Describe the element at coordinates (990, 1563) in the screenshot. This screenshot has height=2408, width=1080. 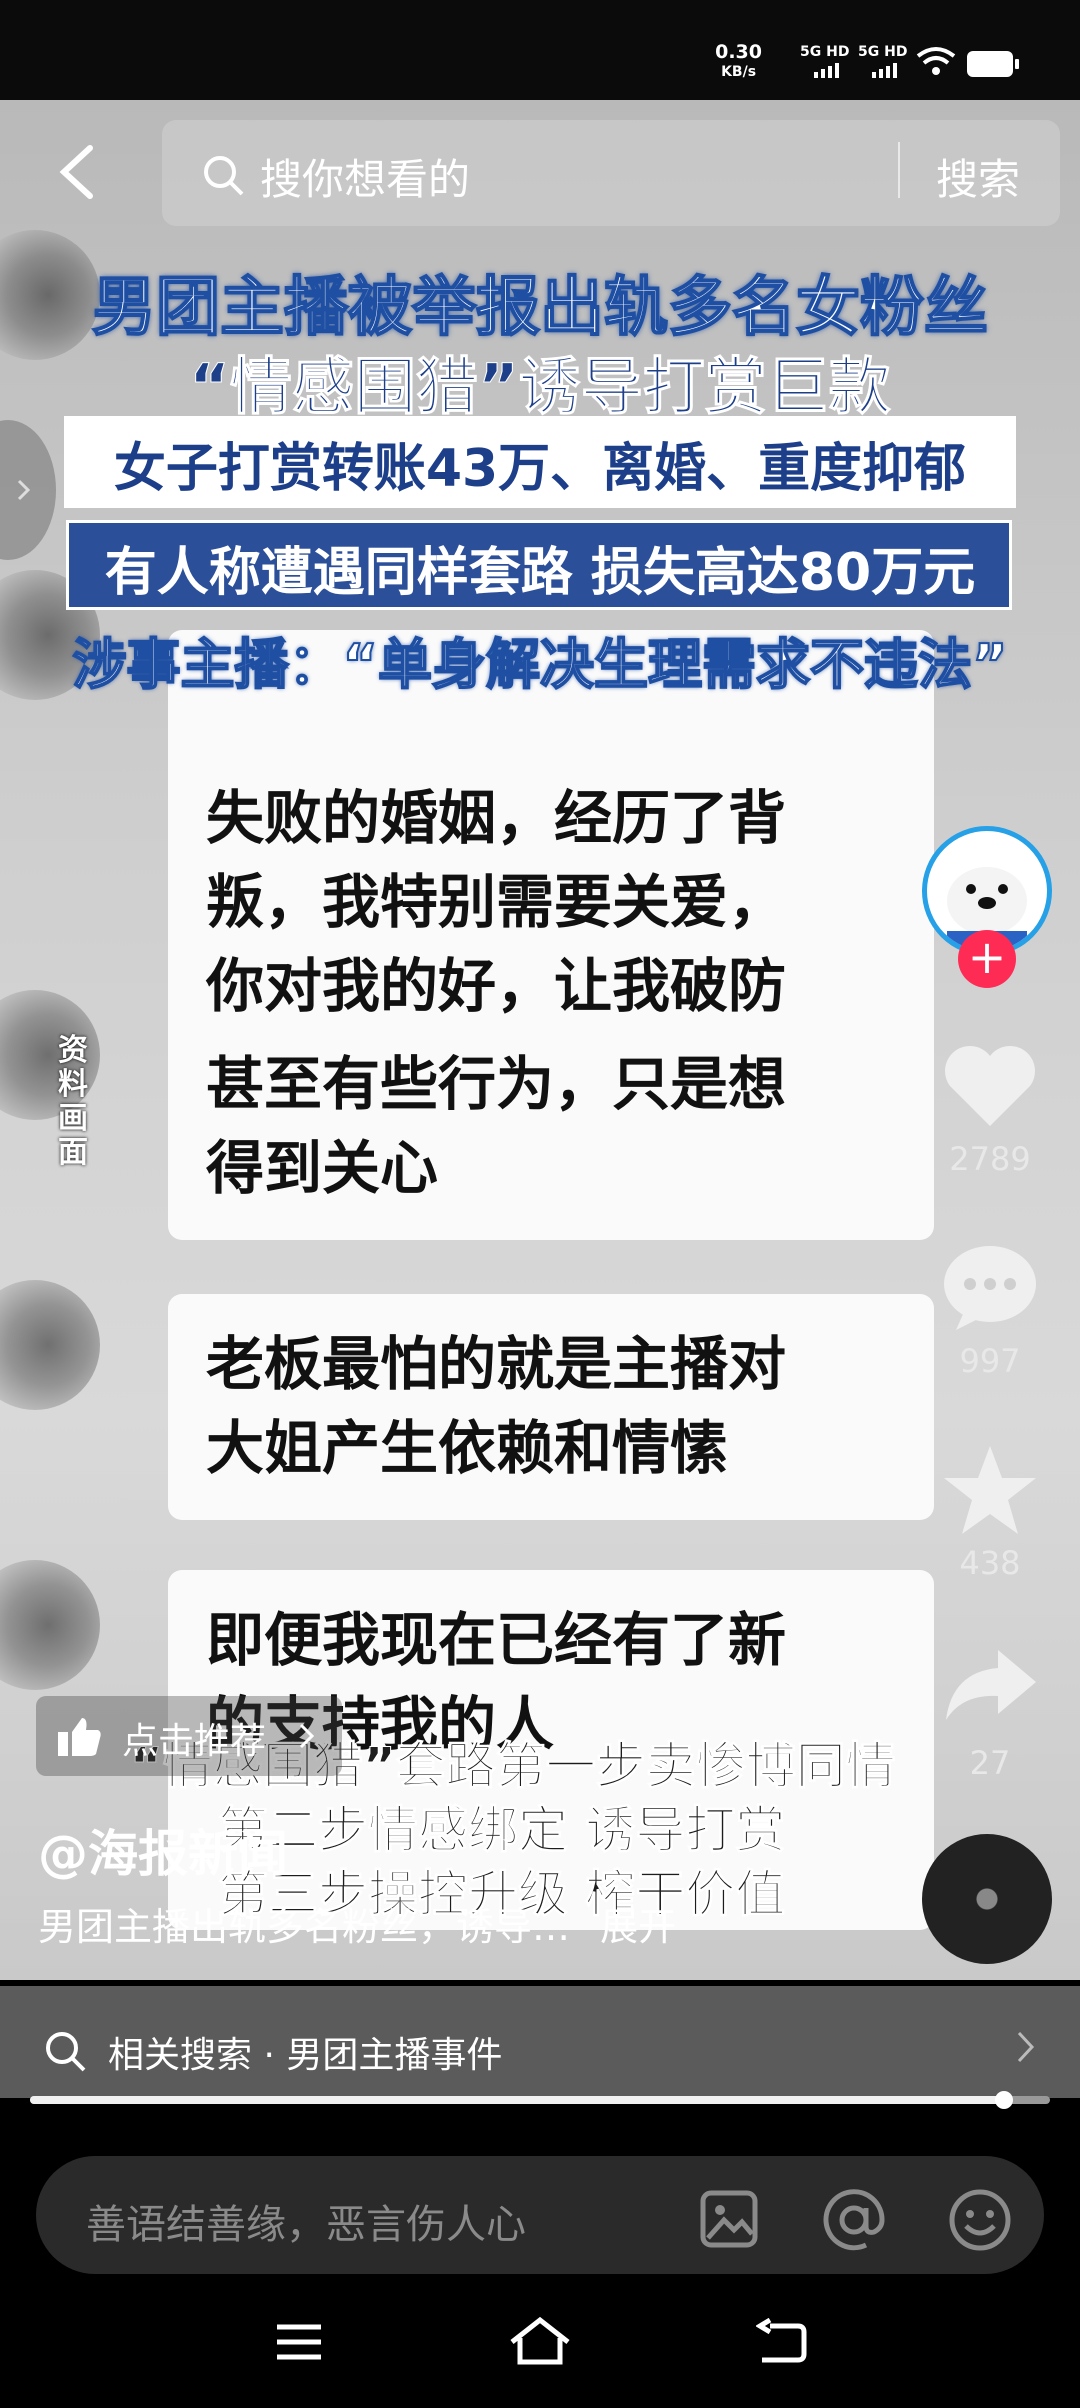
I see `favorite-count: 438` at that location.